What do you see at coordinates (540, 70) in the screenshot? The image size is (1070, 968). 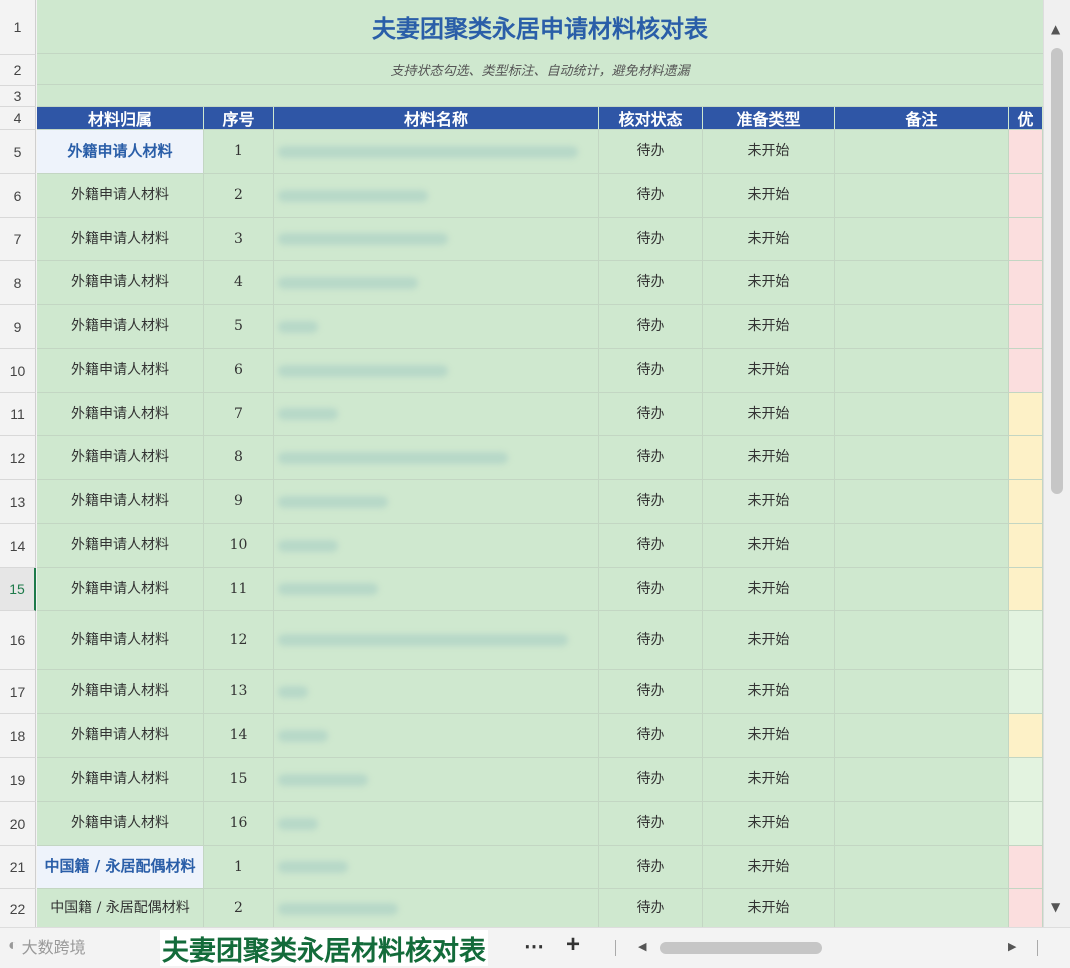 I see `sheet-subtitle: 支持状态勾选、类型标注、自动统计，避免材料遗漏` at bounding box center [540, 70].